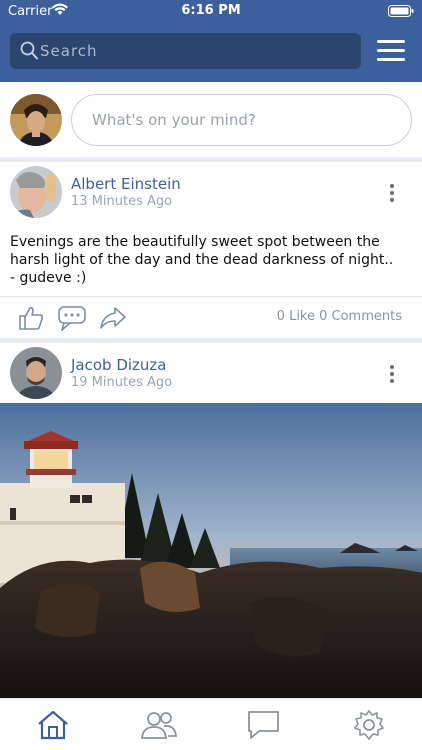  I want to click on home-icon, so click(53, 725).